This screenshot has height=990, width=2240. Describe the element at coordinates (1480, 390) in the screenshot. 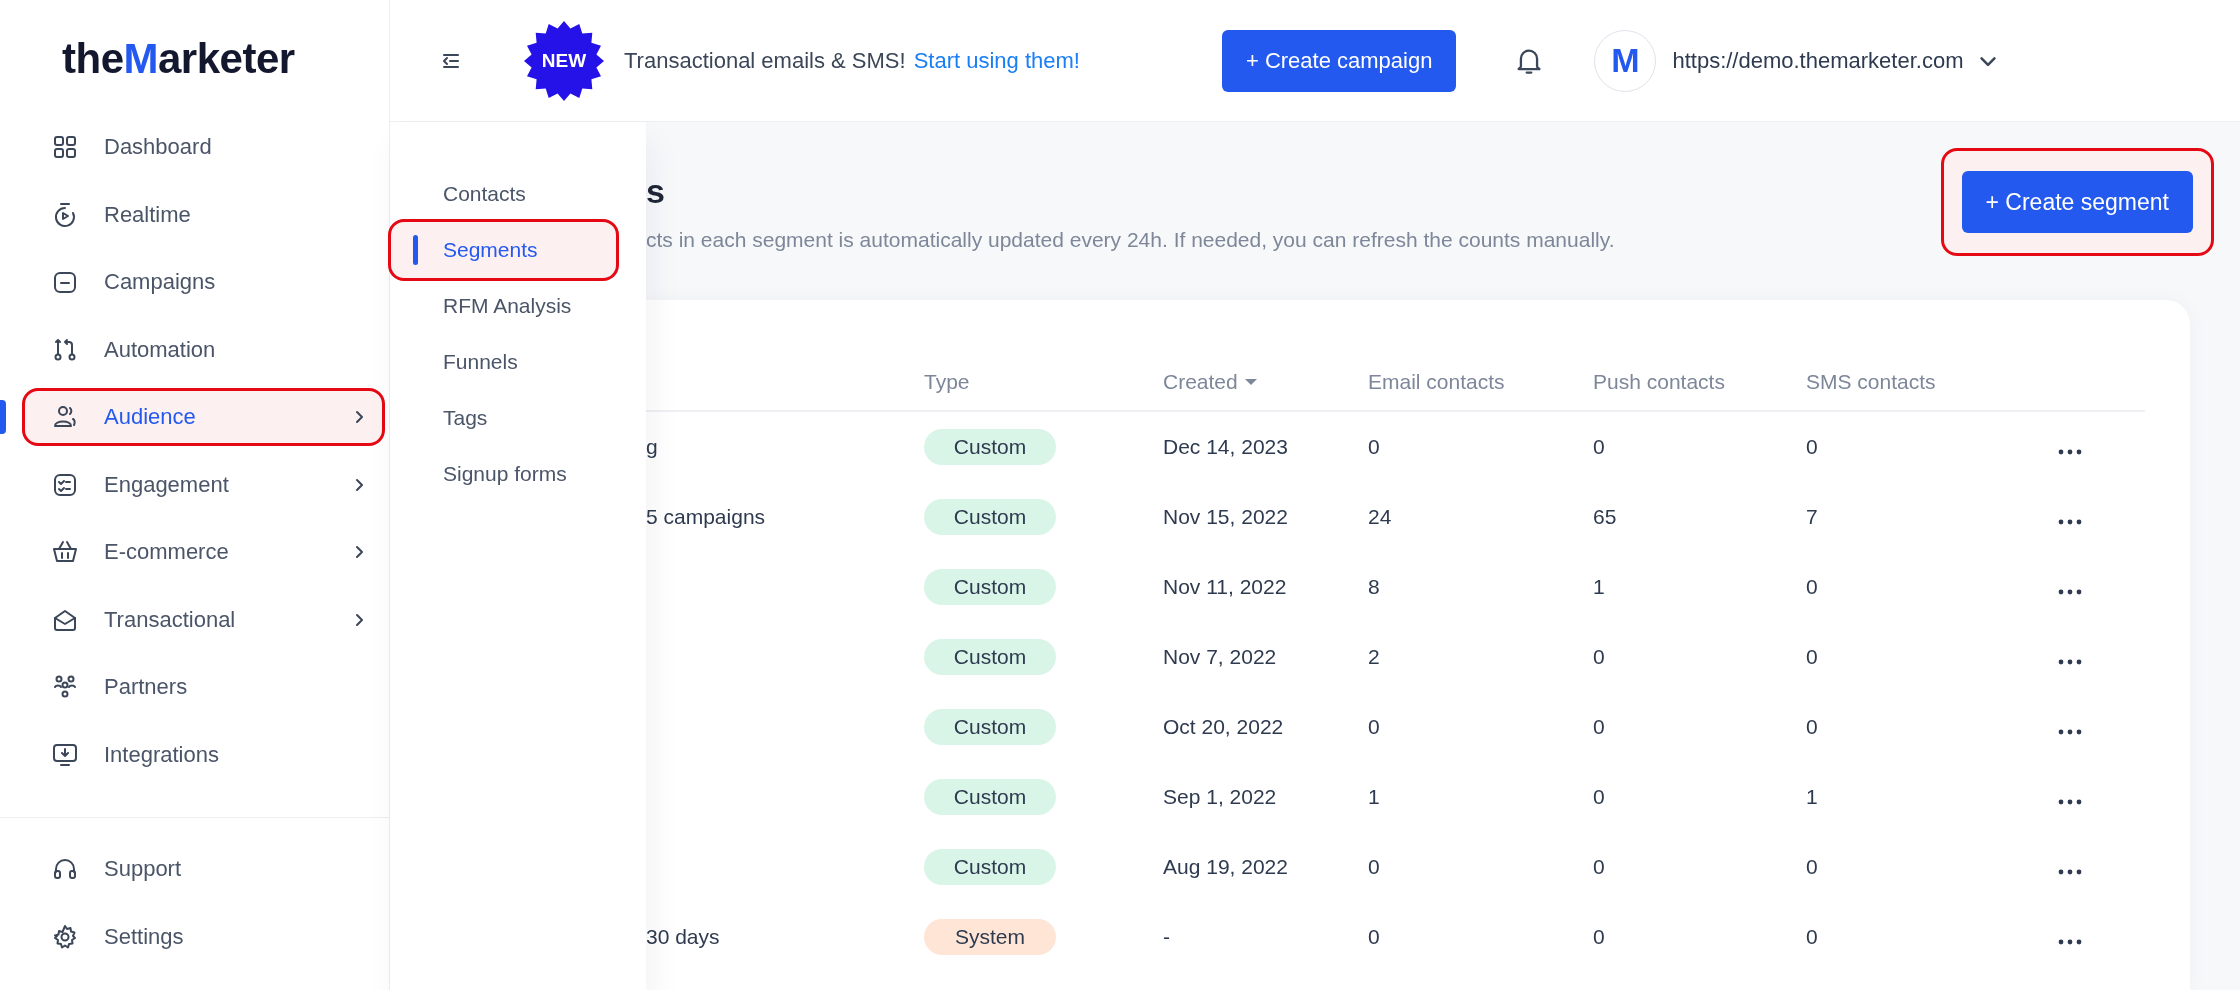

I see `column-header: Email contacts` at that location.